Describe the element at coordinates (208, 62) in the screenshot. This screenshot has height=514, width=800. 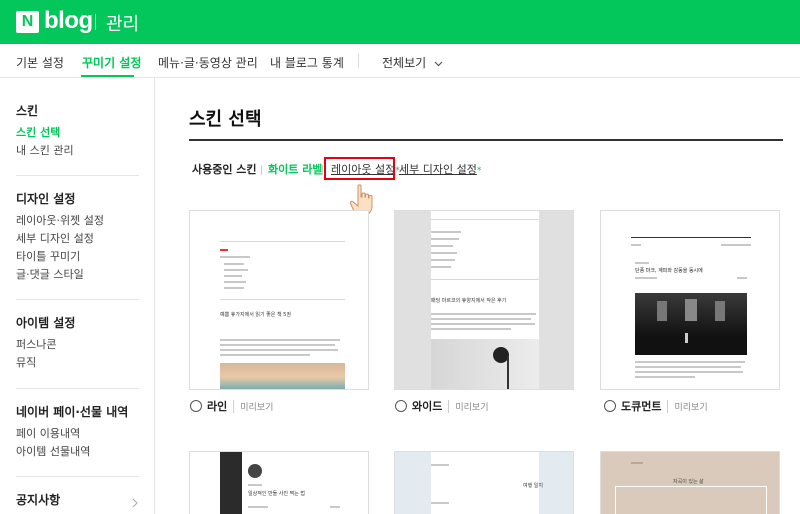
I see `tab-menu-post-video: 메뉴·글·동영상 관리` at that location.